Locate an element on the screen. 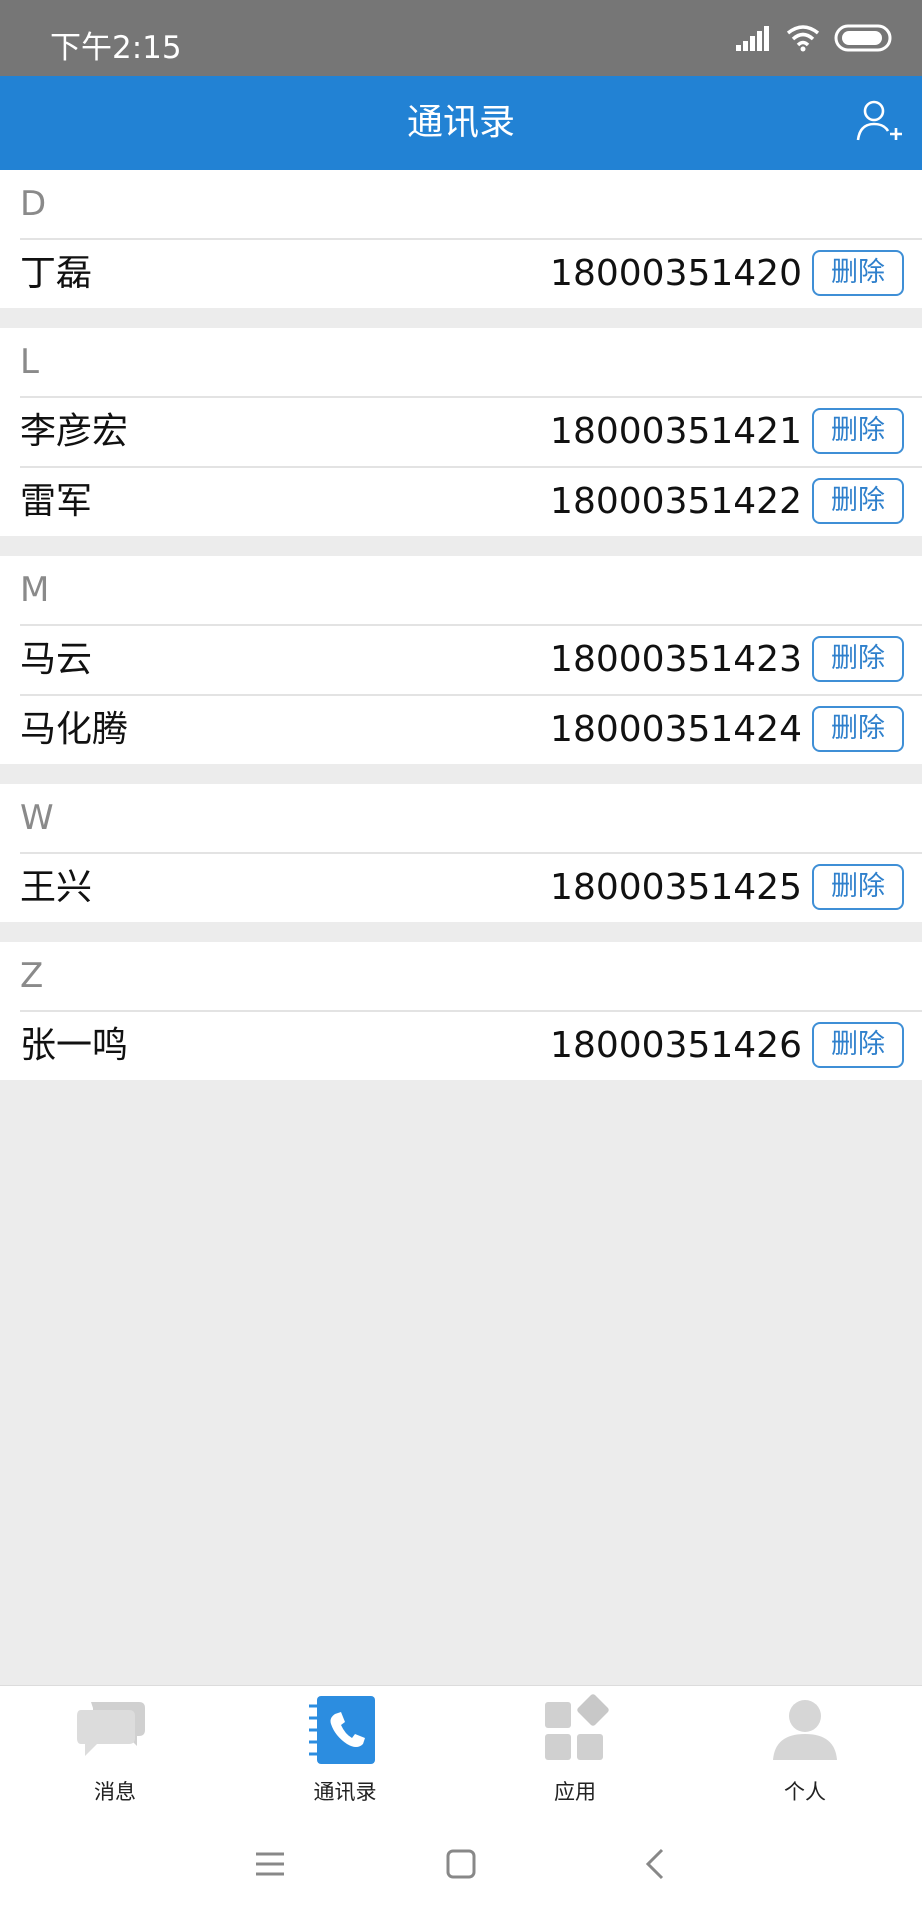 The height and width of the screenshot is (1920, 922). contact-name: 马化腾 is located at coordinates (74, 729).